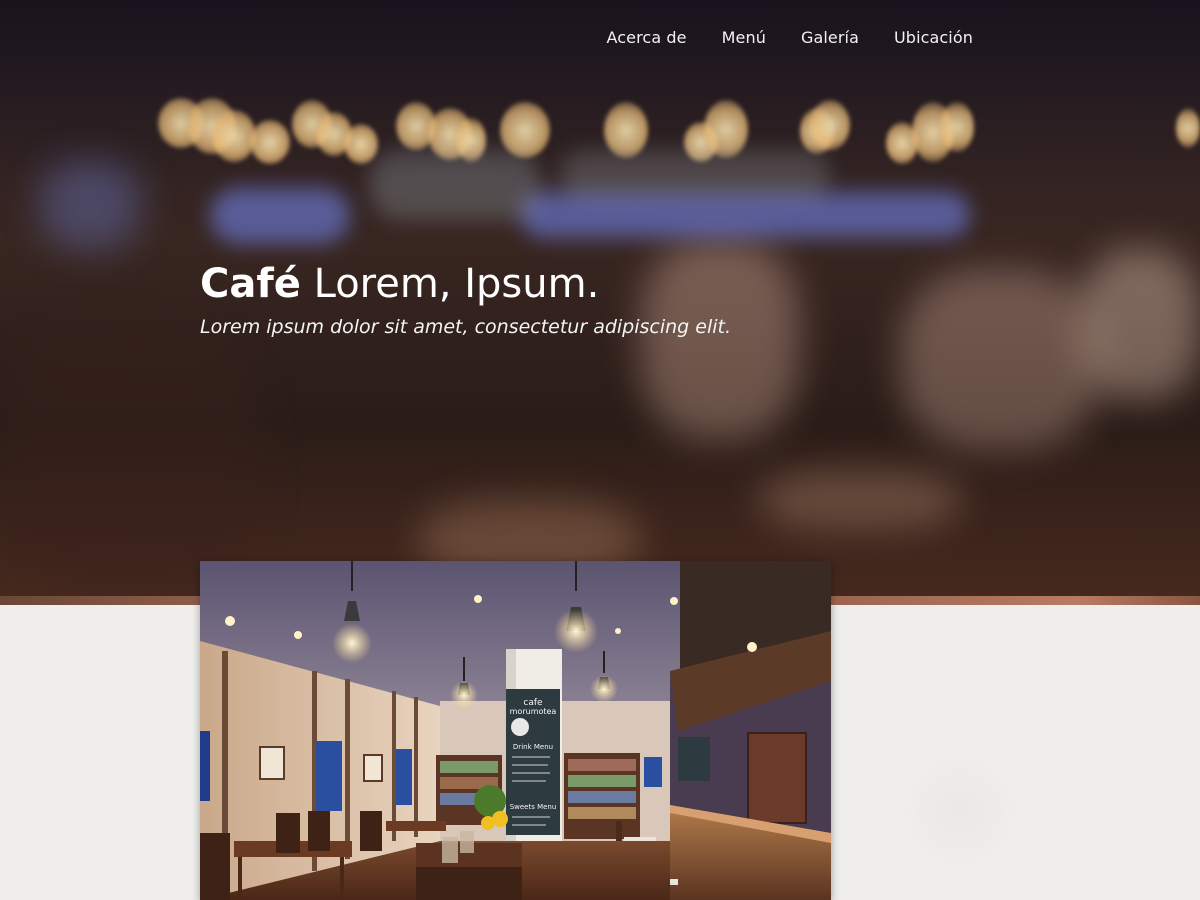  Describe the element at coordinates (830, 37) in the screenshot. I see `nav-link-gallery: Galería` at that location.